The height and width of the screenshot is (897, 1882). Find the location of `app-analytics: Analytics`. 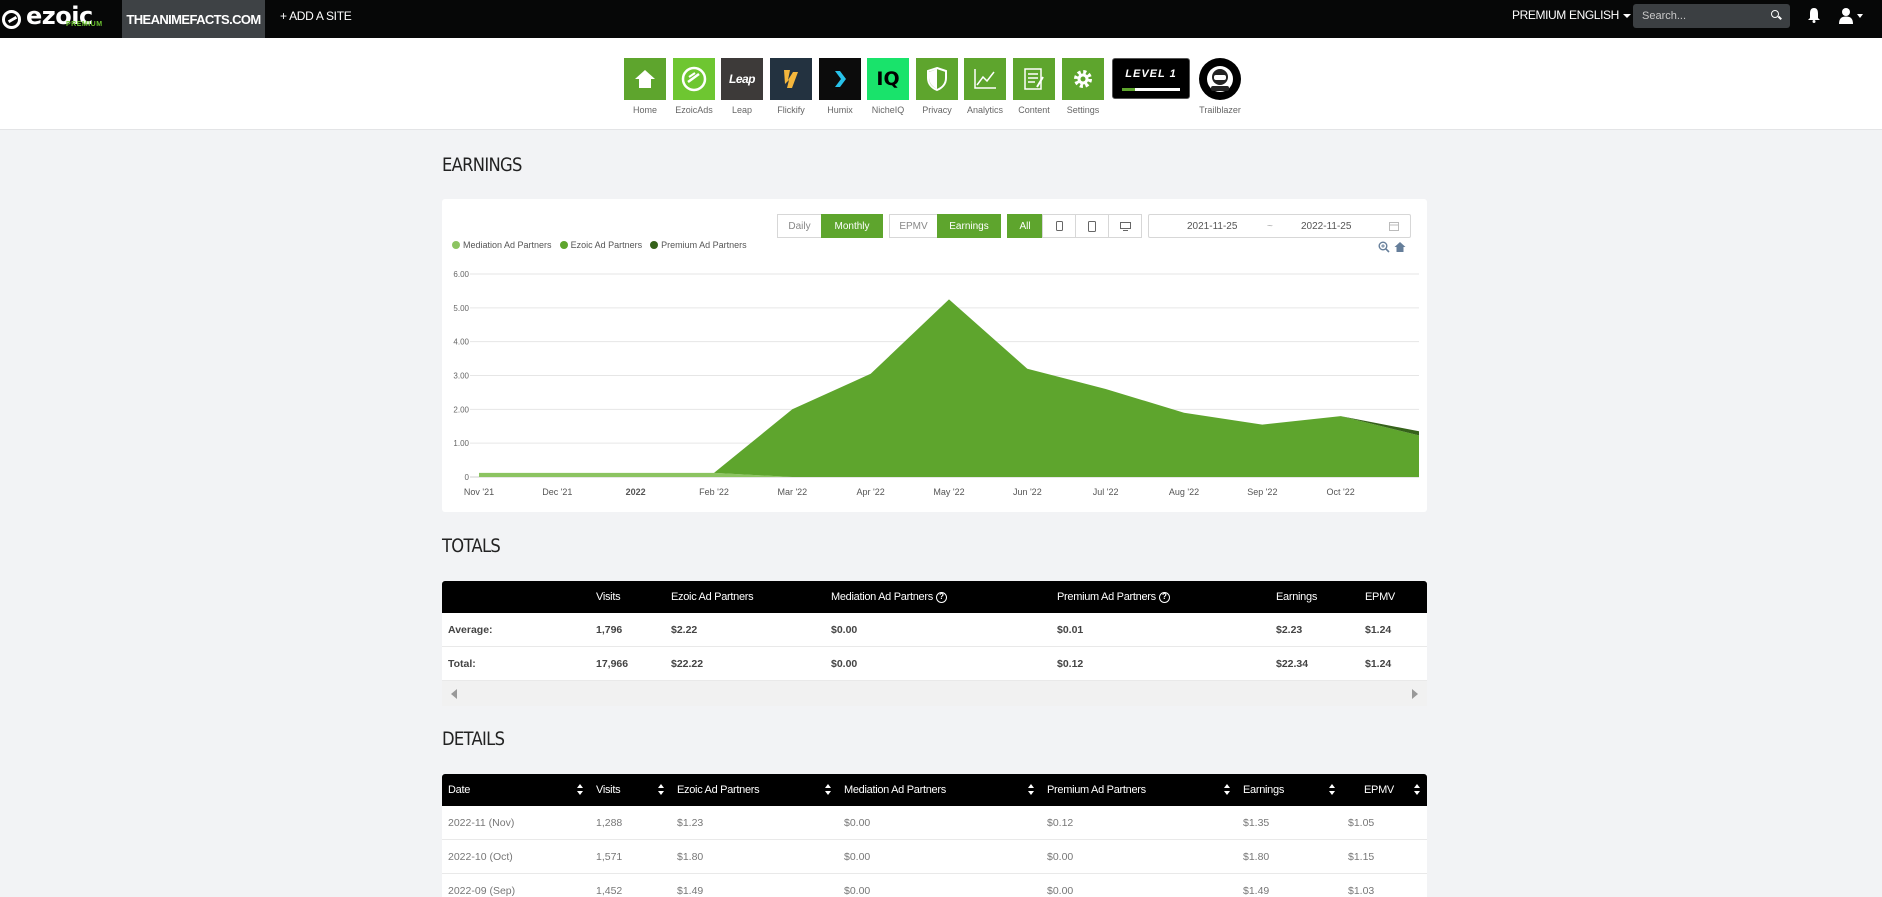

app-analytics: Analytics is located at coordinates (985, 86).